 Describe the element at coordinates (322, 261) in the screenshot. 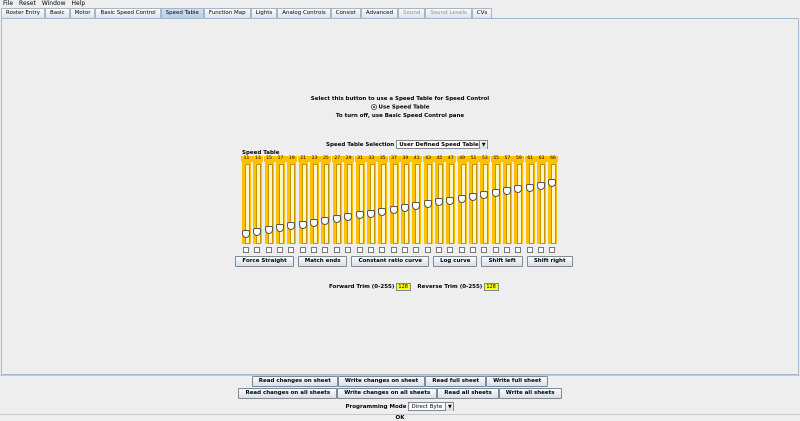

I see `match-ends-button: Match ends` at that location.